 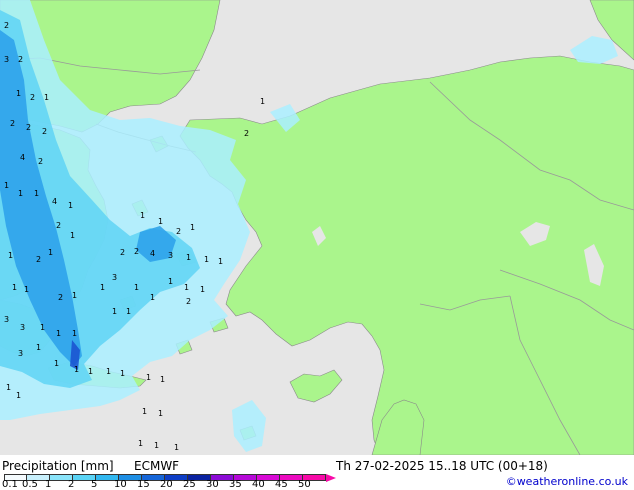 What do you see at coordinates (94, 484) in the screenshot?
I see `legend-tick: 5` at bounding box center [94, 484].